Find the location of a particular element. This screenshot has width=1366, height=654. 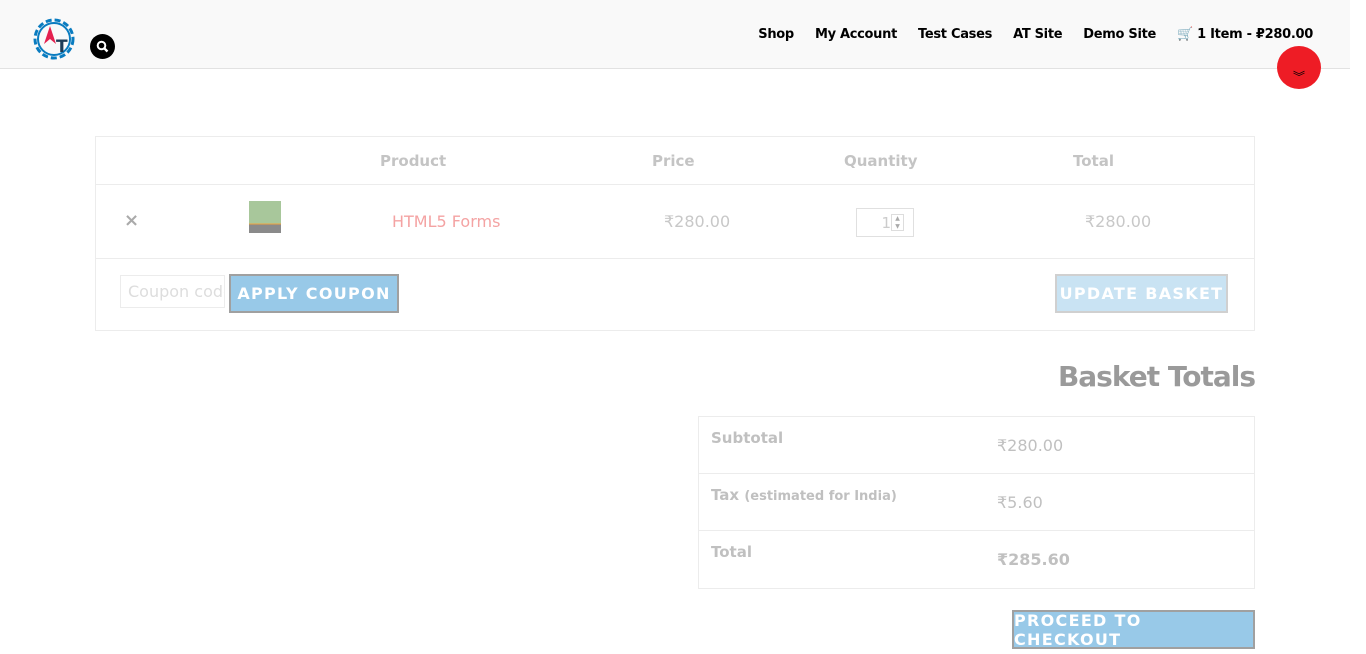

cart-summary: 1 Item - ₽280.00 is located at coordinates (1255, 34).